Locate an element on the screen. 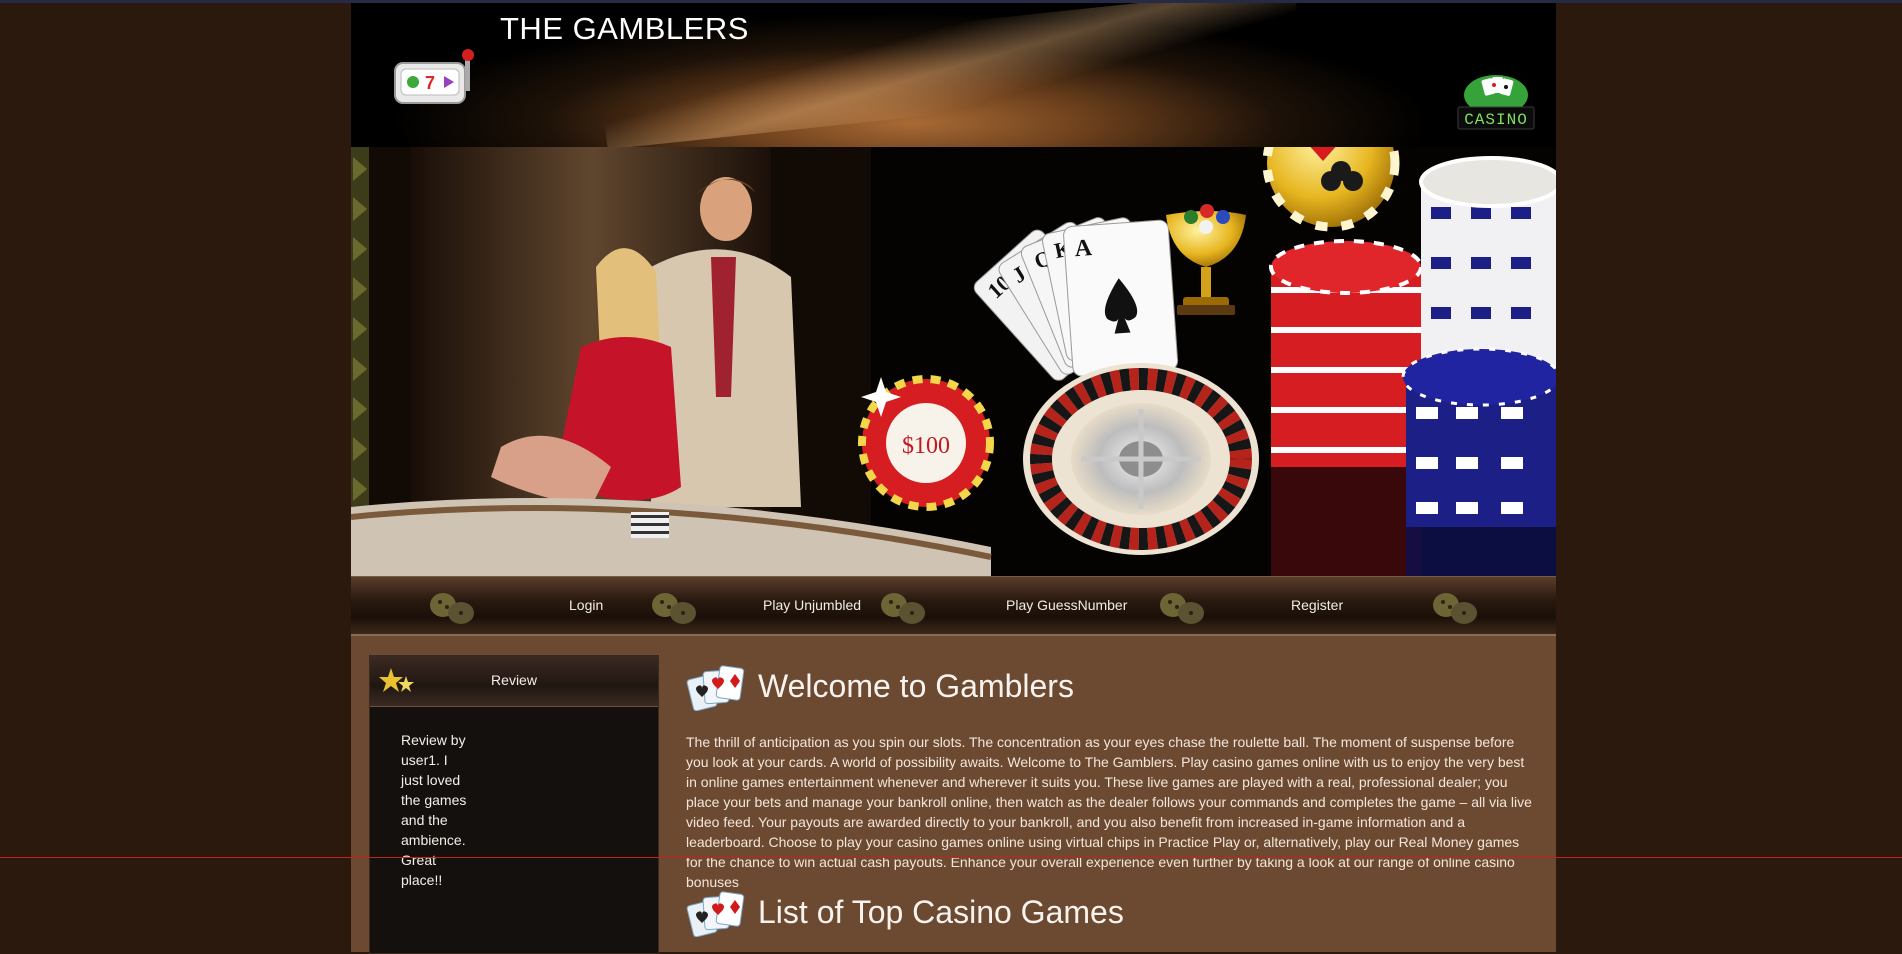 The width and height of the screenshot is (1902, 954). site-title: THE GAMBLERS is located at coordinates (624, 29).